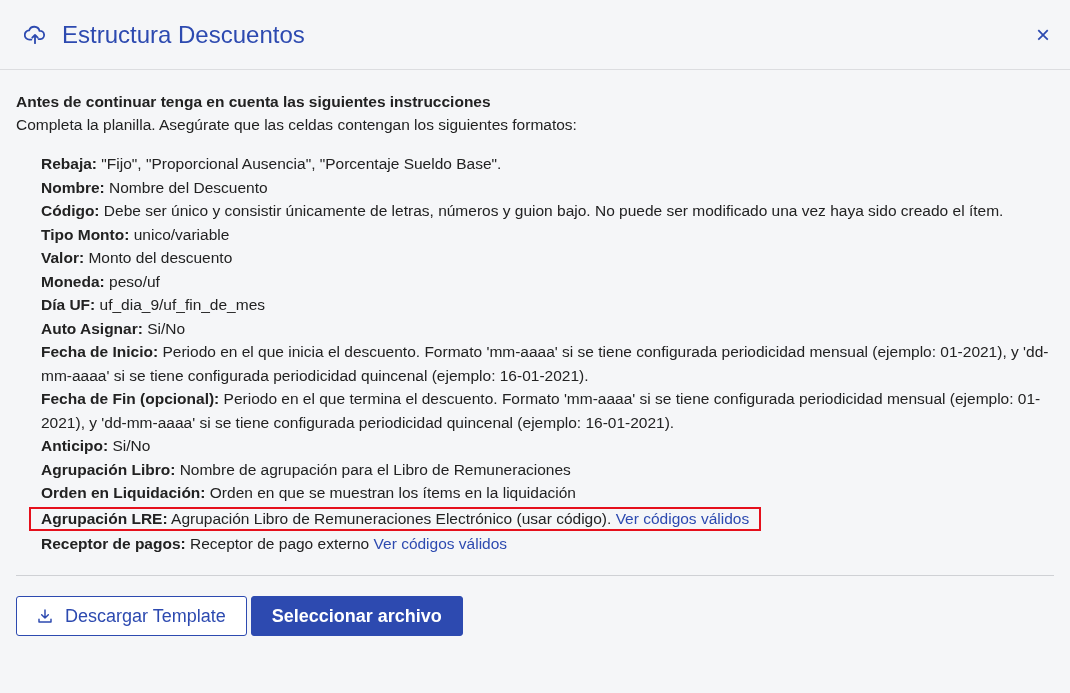  I want to click on instruction-line: Orden en Liquidación: Orden en que se muestran los ítems en la liquidación, so click(309, 493).